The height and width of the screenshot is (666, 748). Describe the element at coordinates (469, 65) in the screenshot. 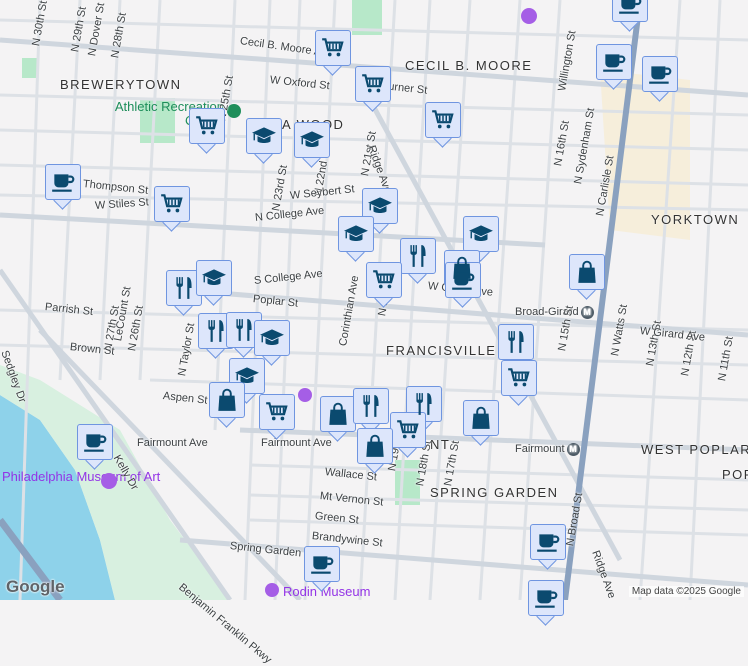

I see `neighborhood-cecil-b-moore: CECIL B. MOORE` at that location.